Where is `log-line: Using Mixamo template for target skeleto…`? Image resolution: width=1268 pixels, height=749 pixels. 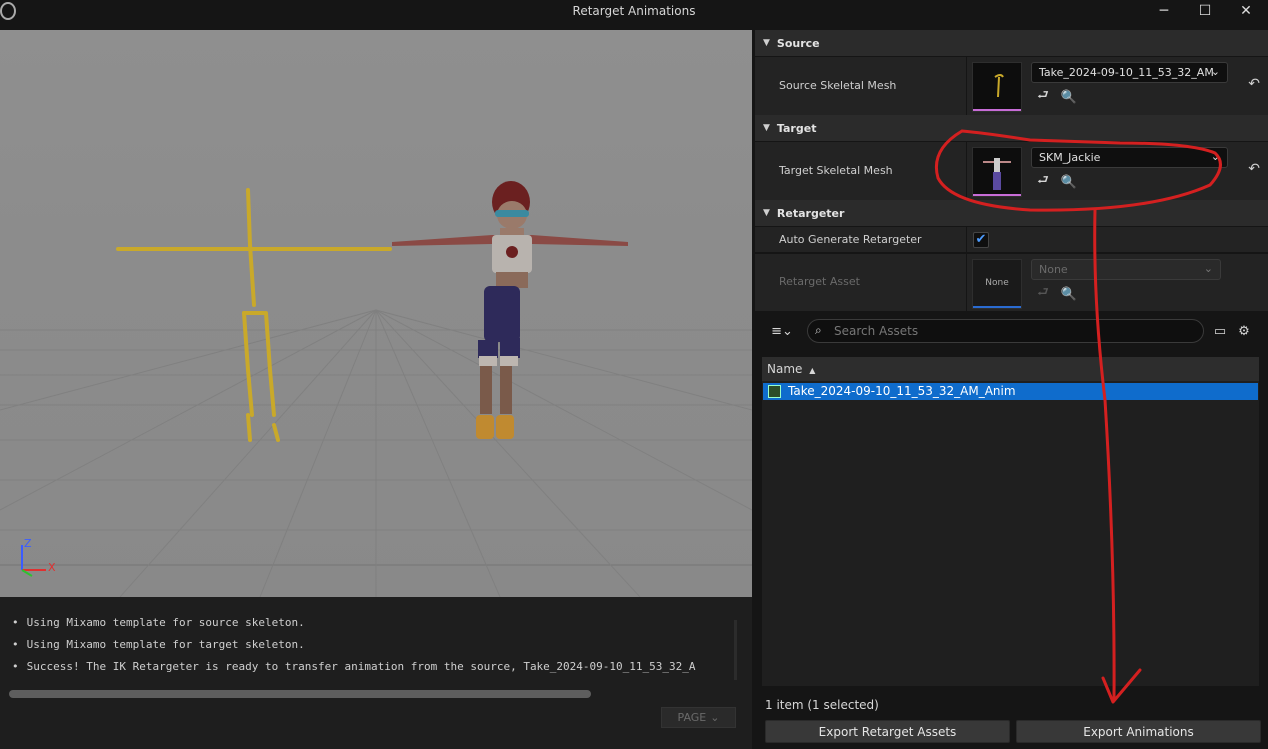 log-line: Using Mixamo template for target skeleto… is located at coordinates (373, 649).